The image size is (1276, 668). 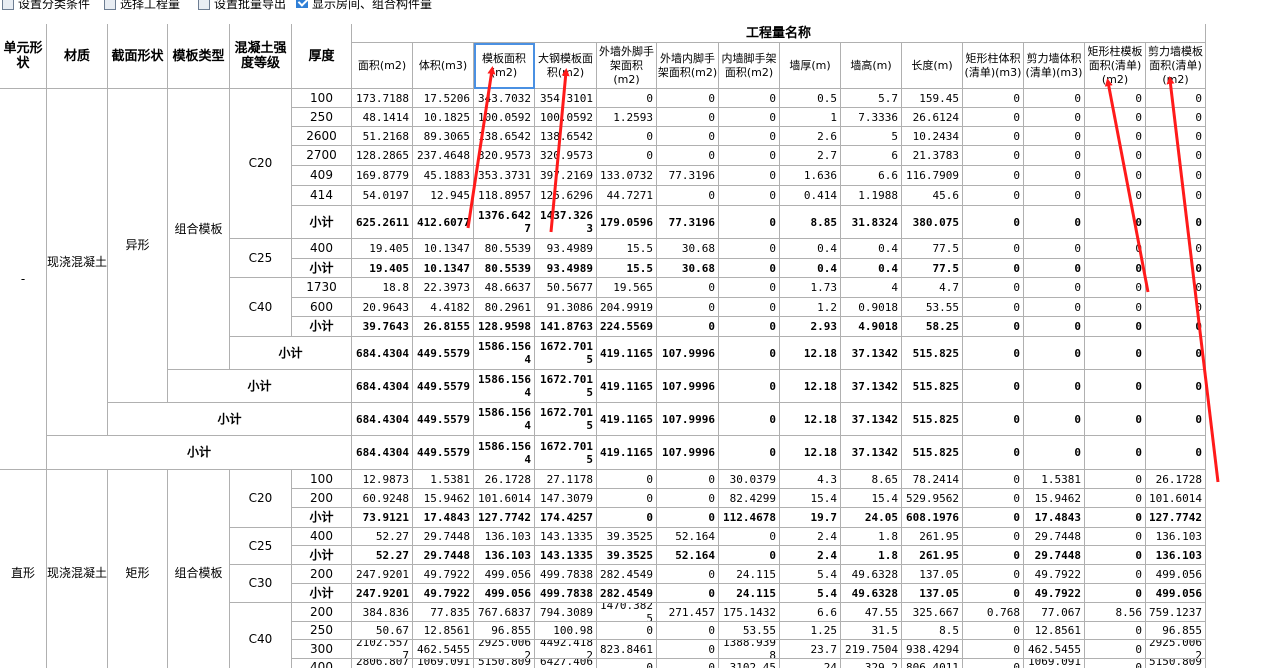 I want to click on thickness-cell: 100, so click(x=322, y=98).